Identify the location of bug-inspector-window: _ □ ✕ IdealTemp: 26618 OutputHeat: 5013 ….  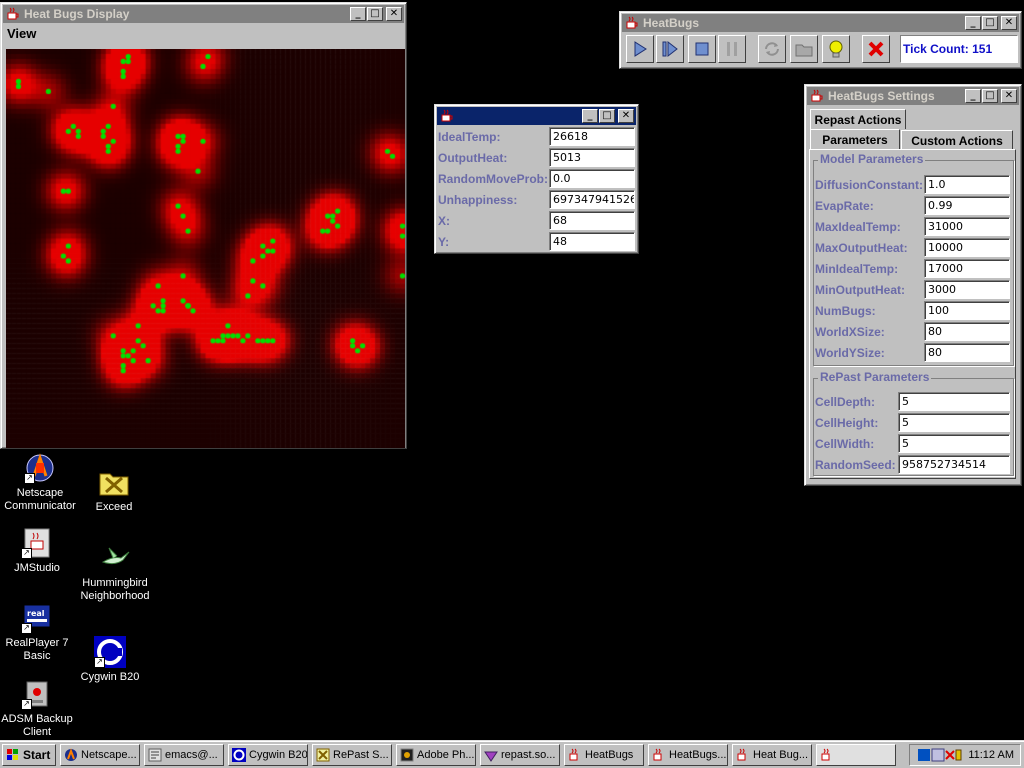
(536, 179).